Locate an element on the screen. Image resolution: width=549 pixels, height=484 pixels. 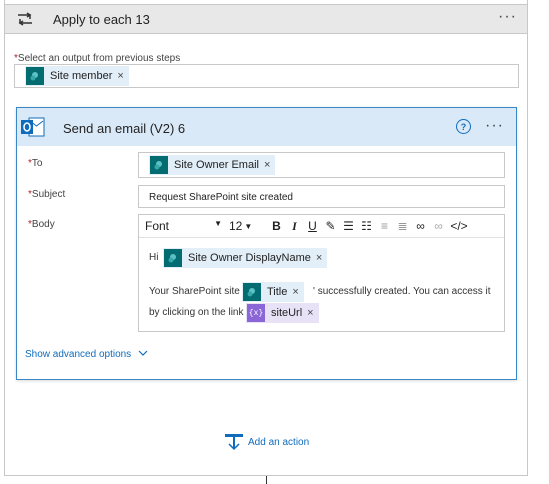
outdent-icon: ≡ is located at coordinates (384, 226).